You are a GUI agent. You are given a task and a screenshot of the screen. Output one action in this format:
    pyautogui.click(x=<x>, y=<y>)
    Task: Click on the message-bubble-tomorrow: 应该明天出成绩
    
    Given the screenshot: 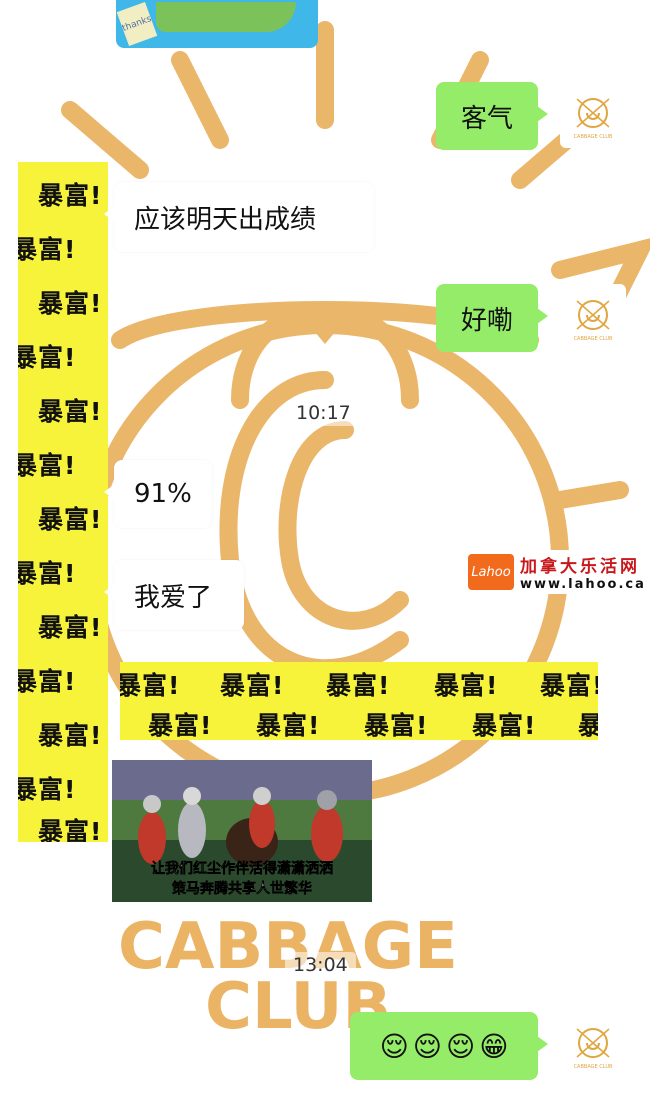 What is the action you would take?
    pyautogui.click(x=239, y=217)
    